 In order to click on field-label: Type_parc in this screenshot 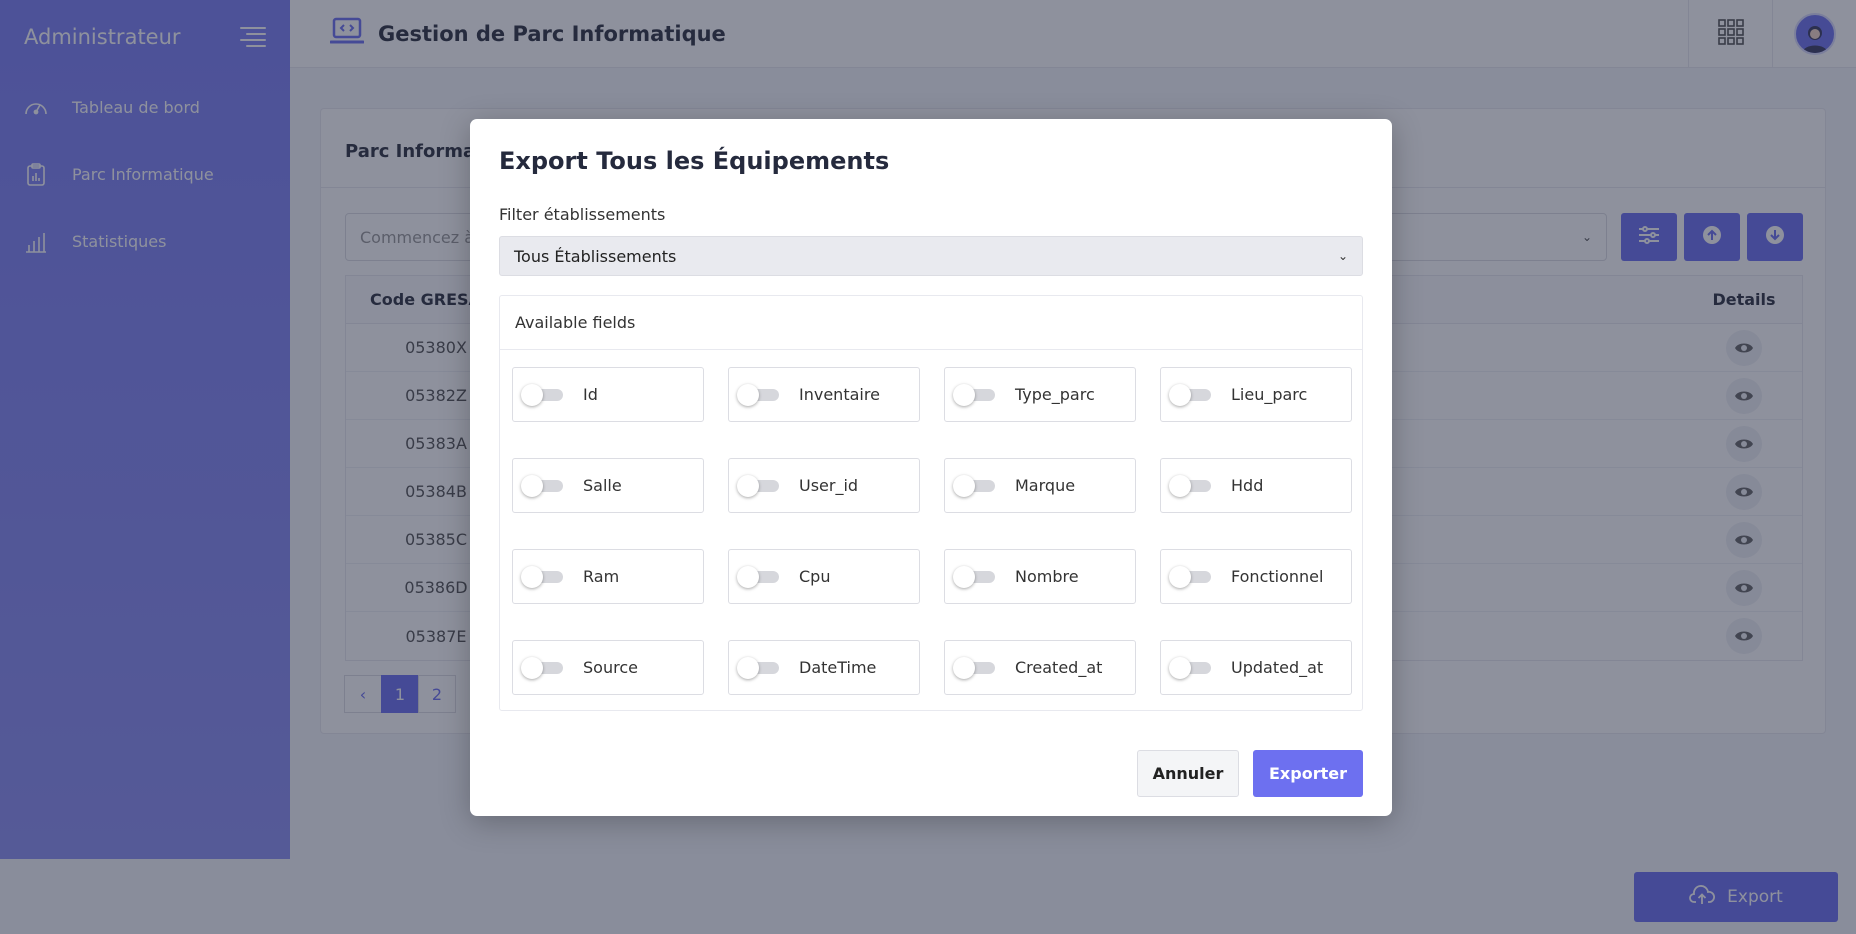, I will do `click(1055, 394)`.